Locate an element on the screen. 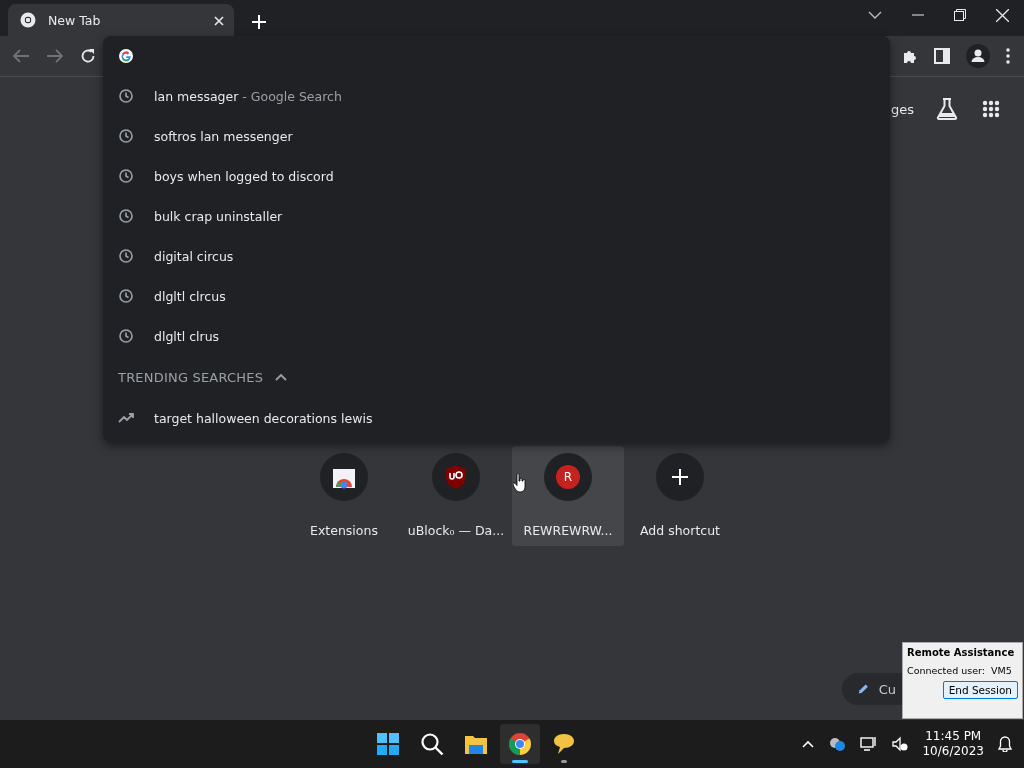  suggestion-item: dlgltl clrus is located at coordinates (496, 336).